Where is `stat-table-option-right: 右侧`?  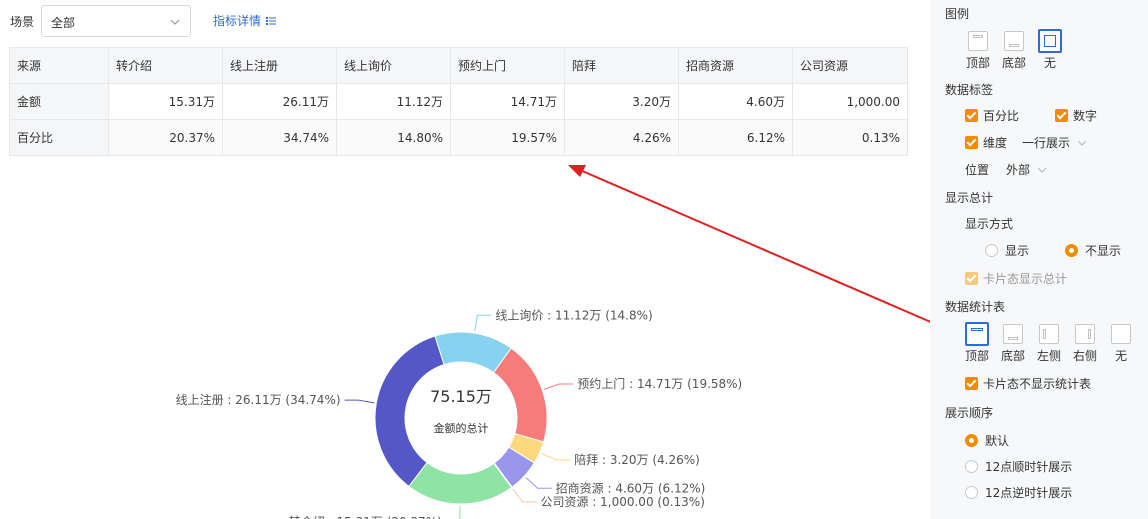
stat-table-option-right: 右侧 is located at coordinates (1085, 344).